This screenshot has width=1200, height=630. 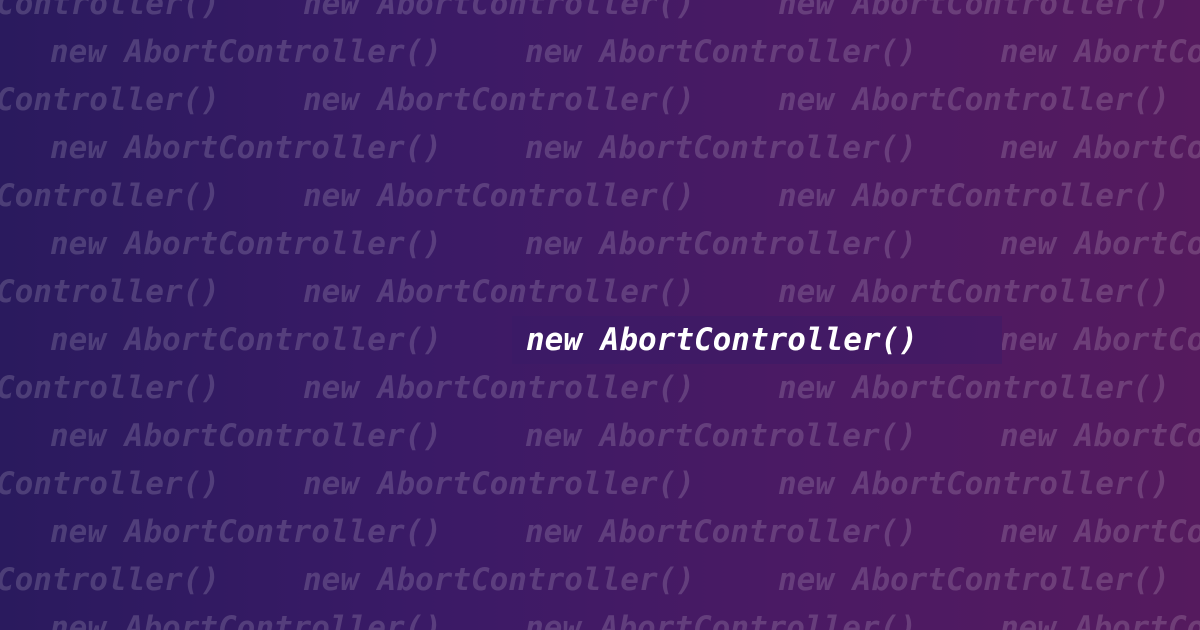 What do you see at coordinates (722, 340) in the screenshot?
I see `headline-code: new AbortController()` at bounding box center [722, 340].